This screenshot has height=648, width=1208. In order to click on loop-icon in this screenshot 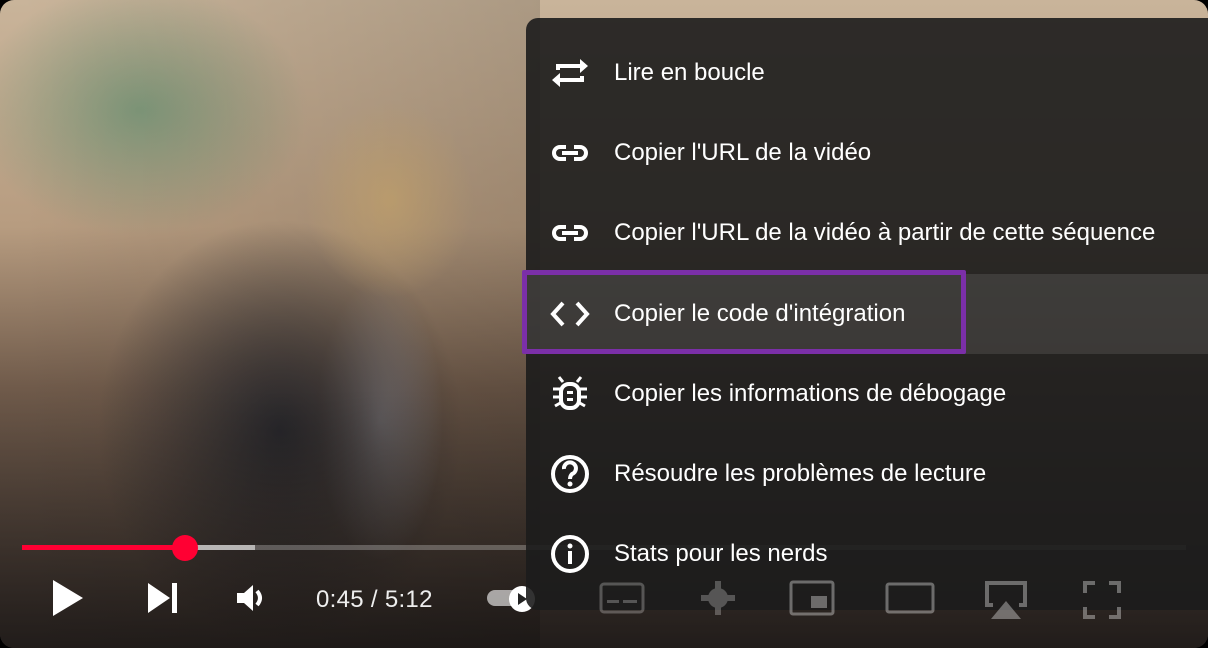, I will do `click(570, 73)`.